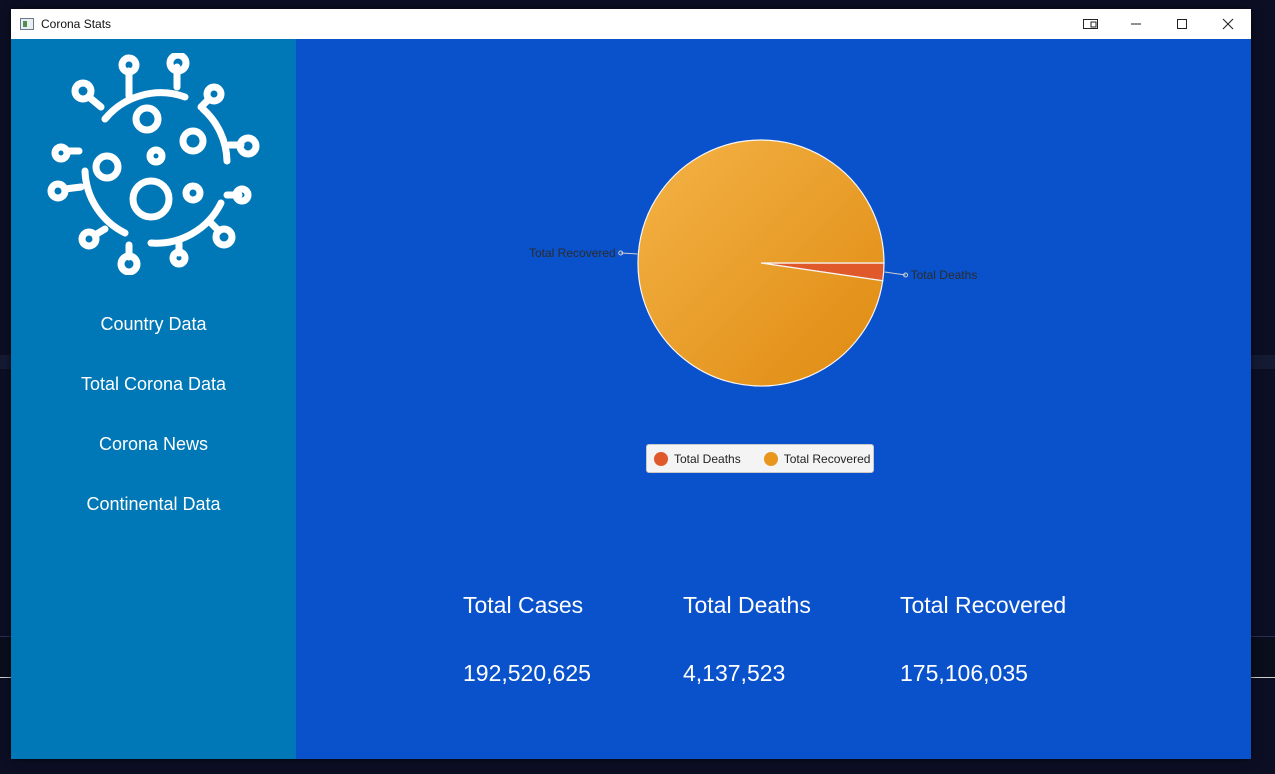 This screenshot has height=774, width=1275. What do you see at coordinates (153, 164) in the screenshot?
I see `virus-icon` at bounding box center [153, 164].